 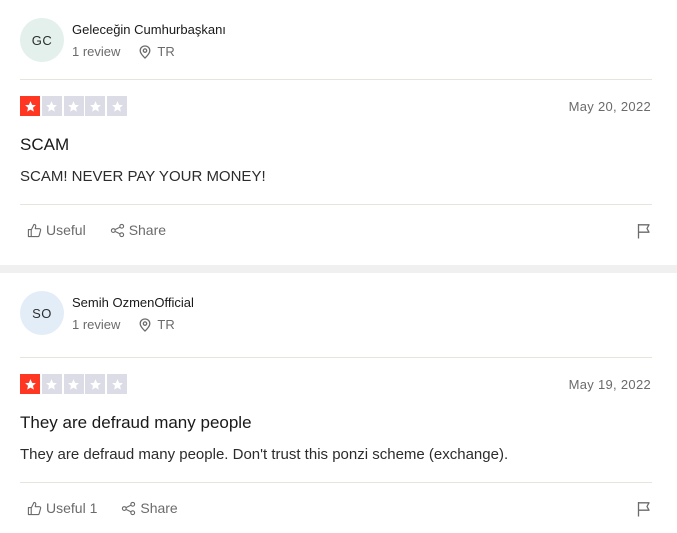 I want to click on reviewer-name: Semih OzmenOfficial, so click(x=133, y=303).